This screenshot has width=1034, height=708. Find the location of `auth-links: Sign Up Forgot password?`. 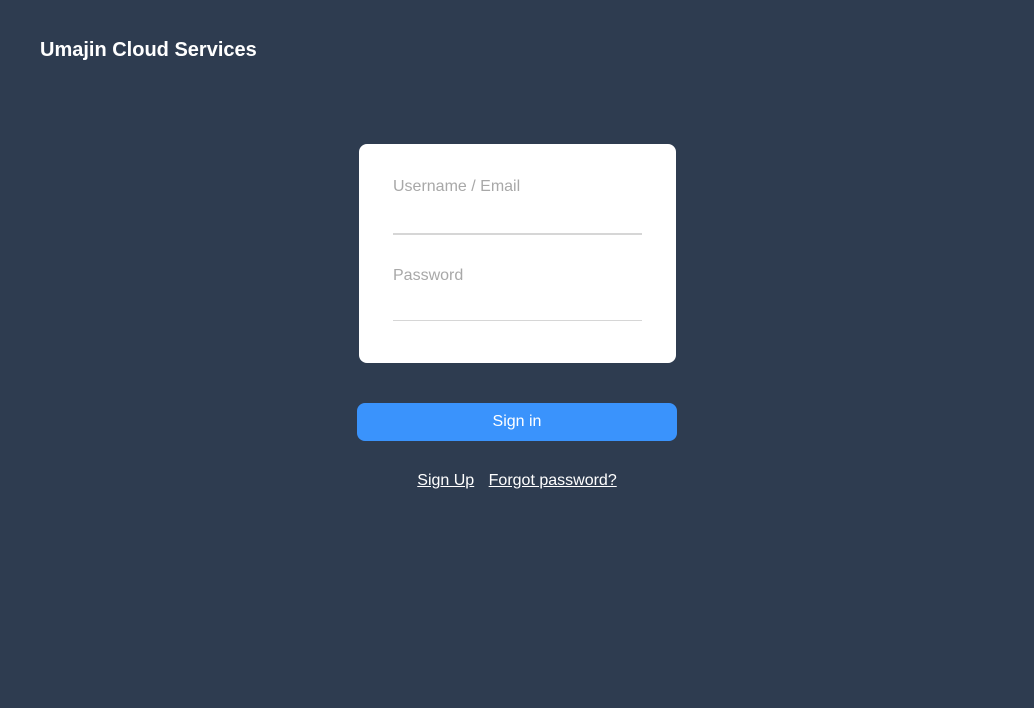

auth-links: Sign Up Forgot password? is located at coordinates (517, 481).